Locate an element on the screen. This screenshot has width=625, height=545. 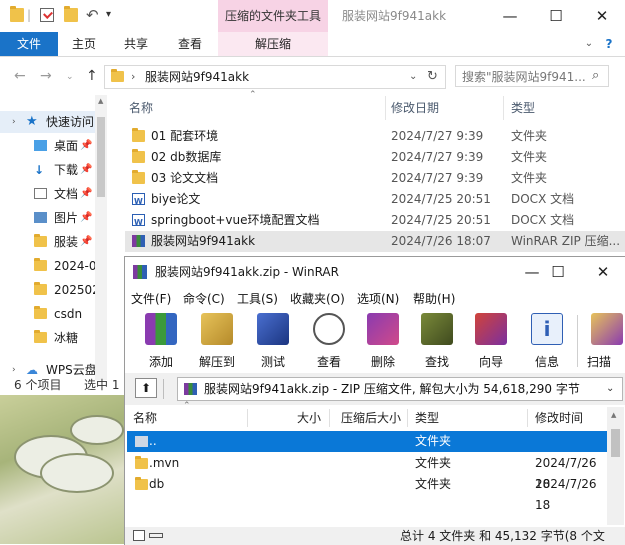
nav-item-documents: 文档 📌 is located at coordinates (47, 194).